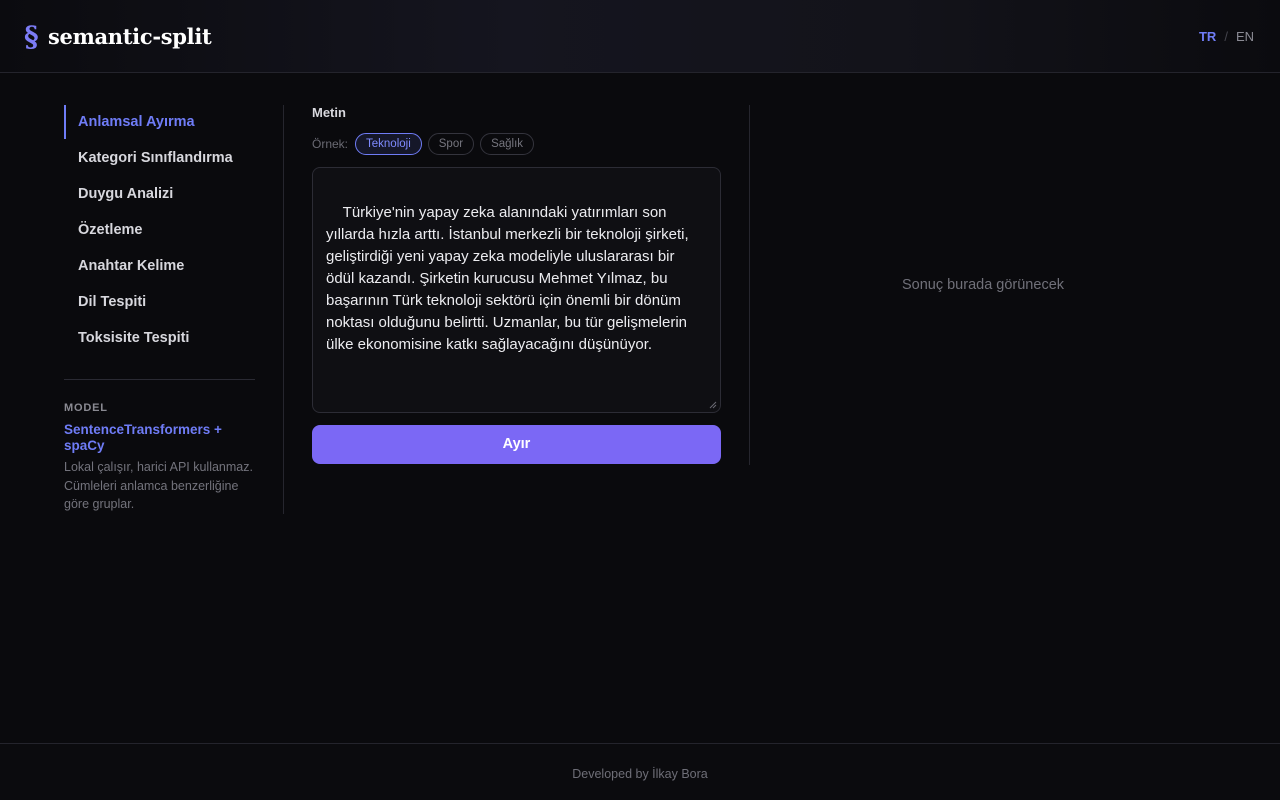  I want to click on sidebar-item-summarization: Özetleme, so click(173, 230).